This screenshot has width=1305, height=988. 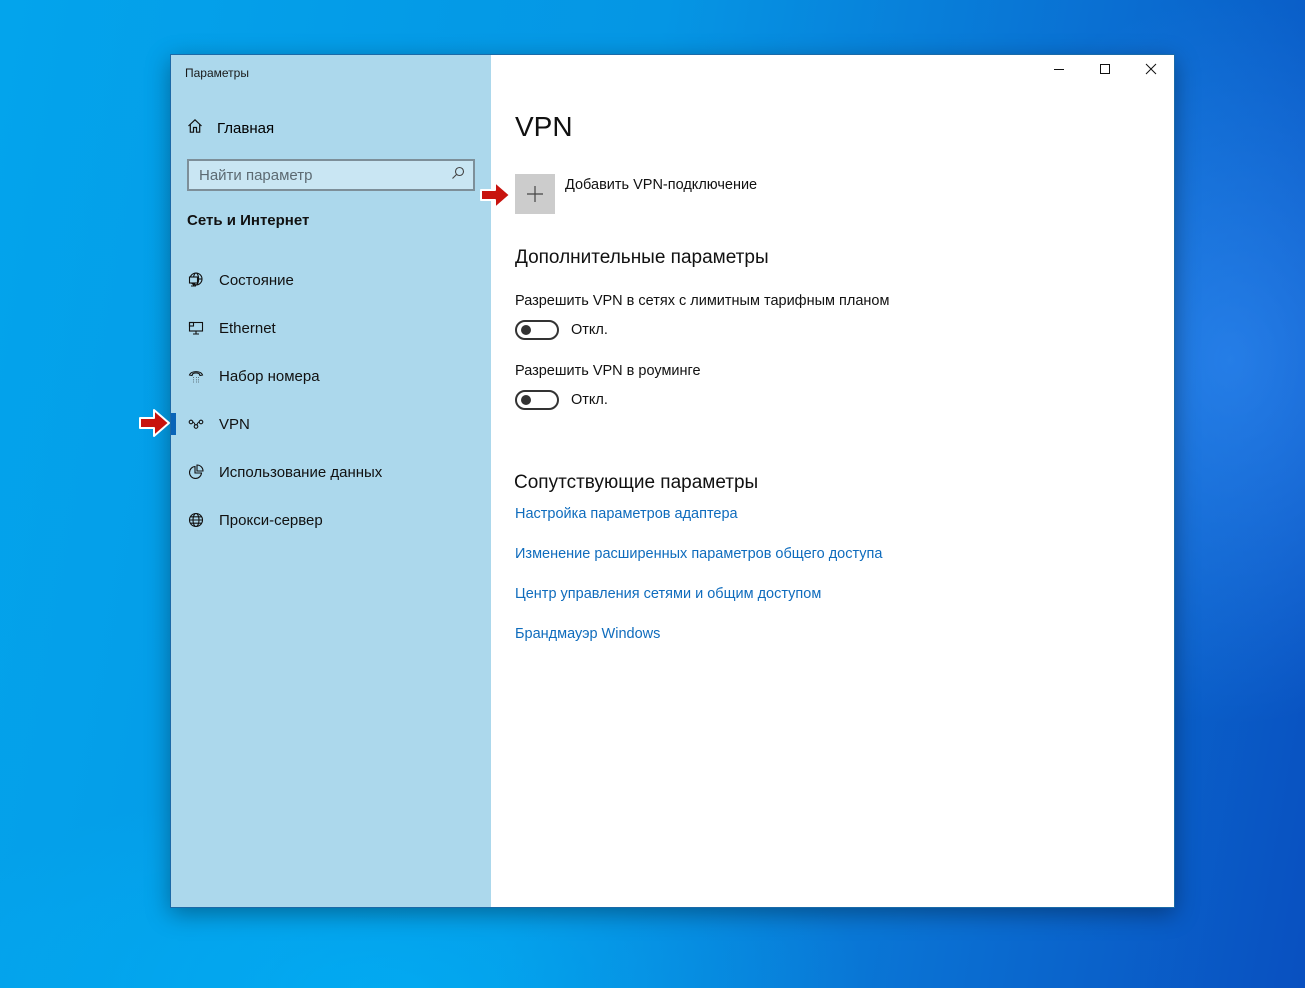 I want to click on add-vpn-label: Добавить VPN-подключение, so click(x=661, y=185).